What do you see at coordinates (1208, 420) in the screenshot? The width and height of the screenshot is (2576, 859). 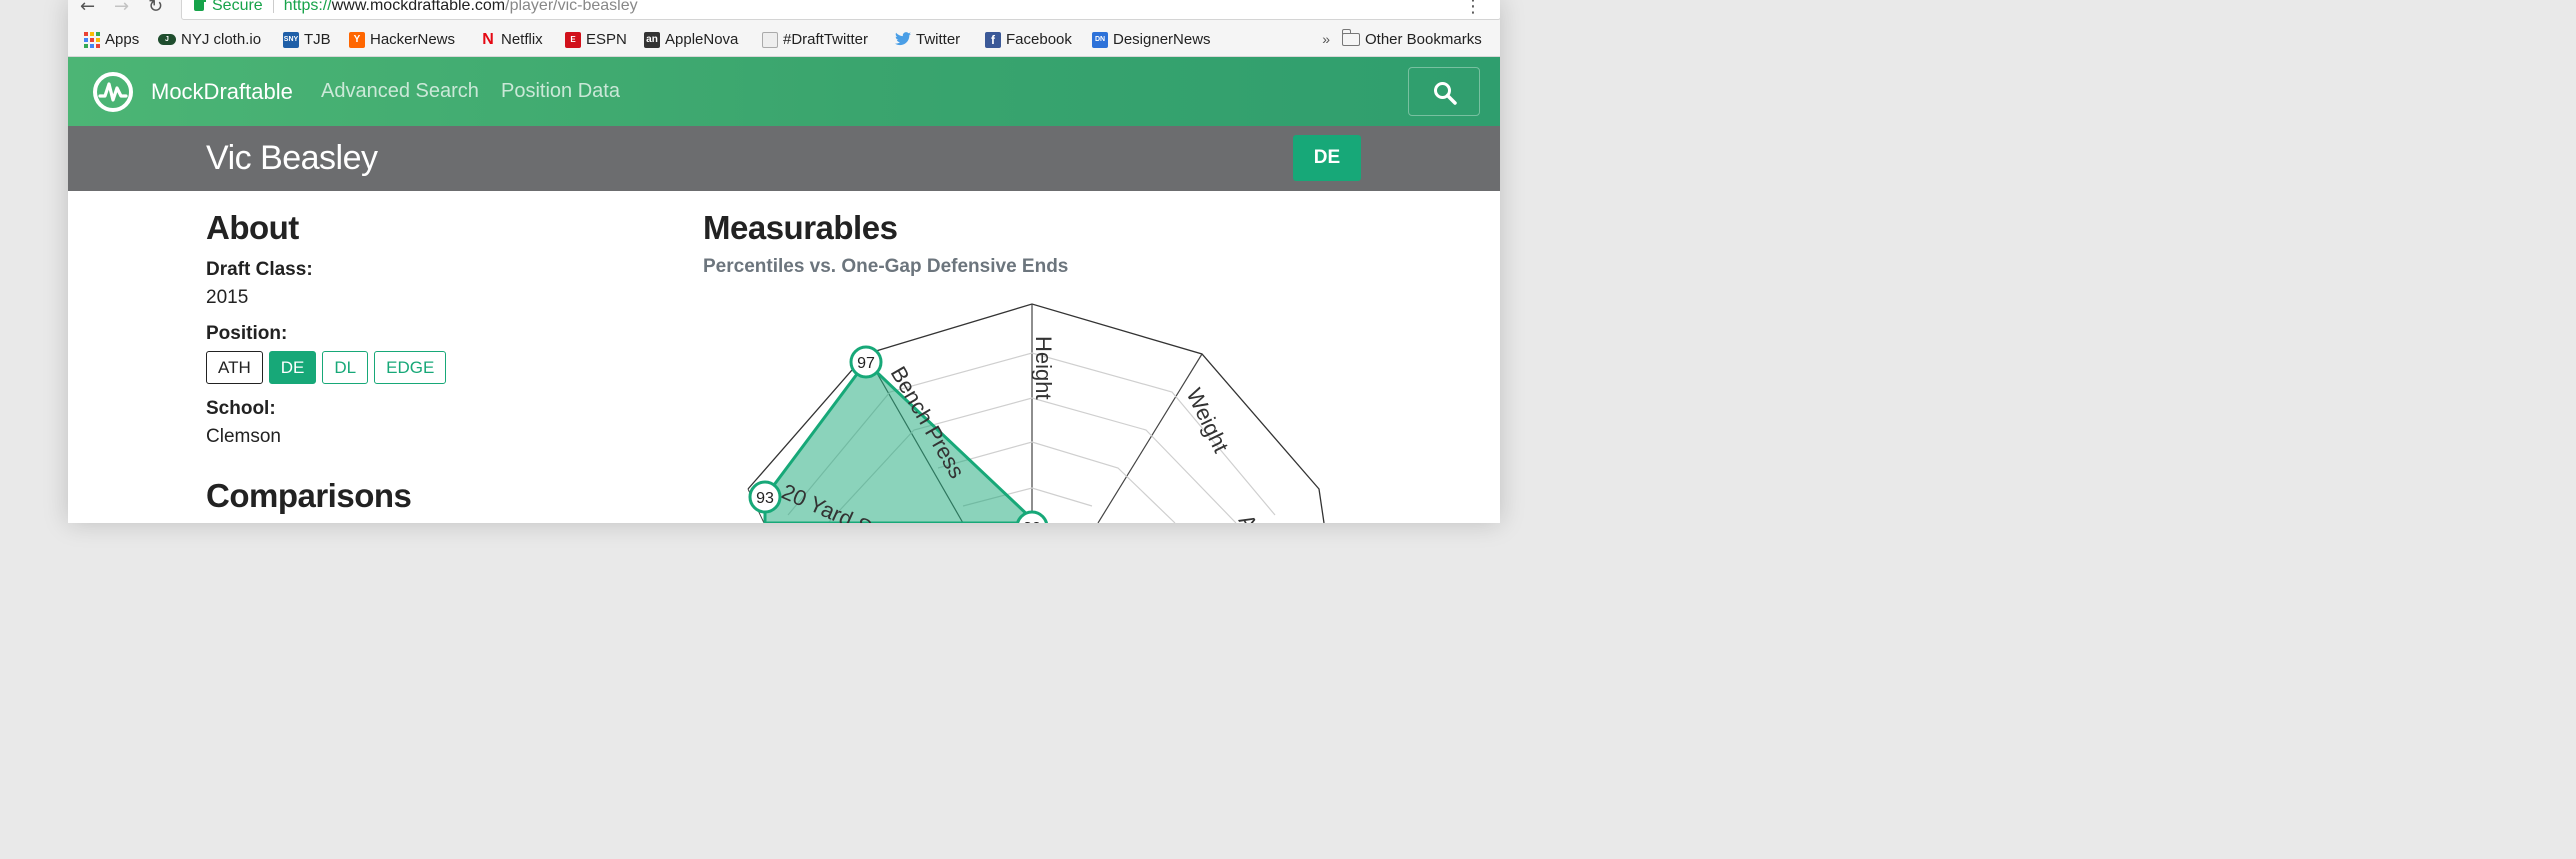 I see `axis-label-weight: Weight` at bounding box center [1208, 420].